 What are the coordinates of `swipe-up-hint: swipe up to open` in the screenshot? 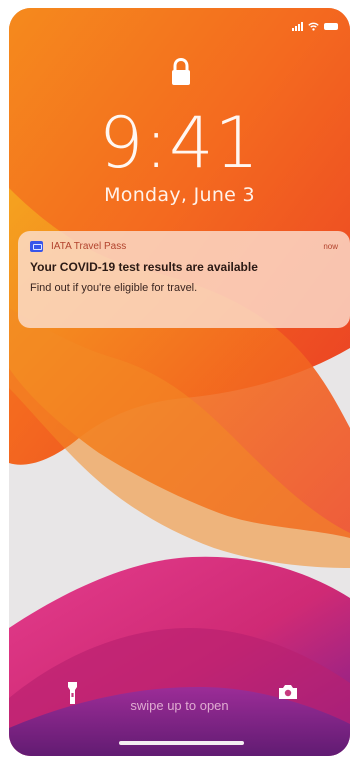 It's located at (179, 705).